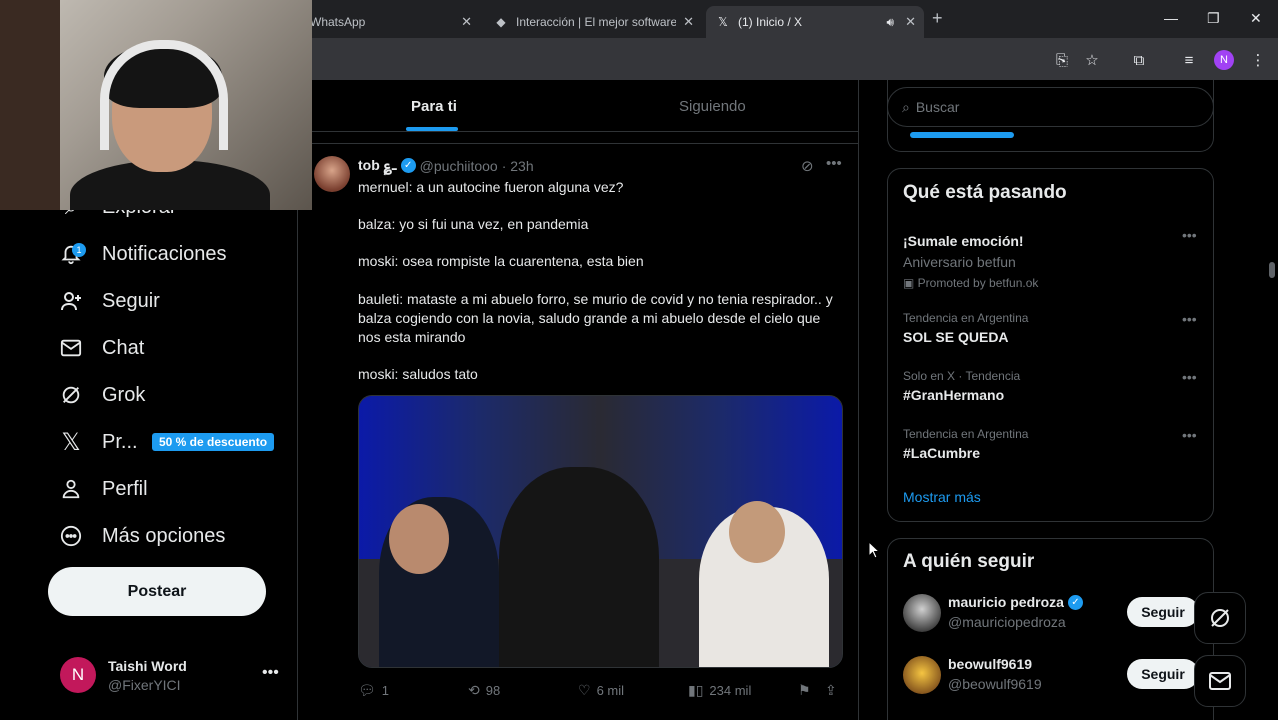 The width and height of the screenshot is (1278, 720). What do you see at coordinates (367, 690) in the screenshot?
I see `reply-icon: 💬︎` at bounding box center [367, 690].